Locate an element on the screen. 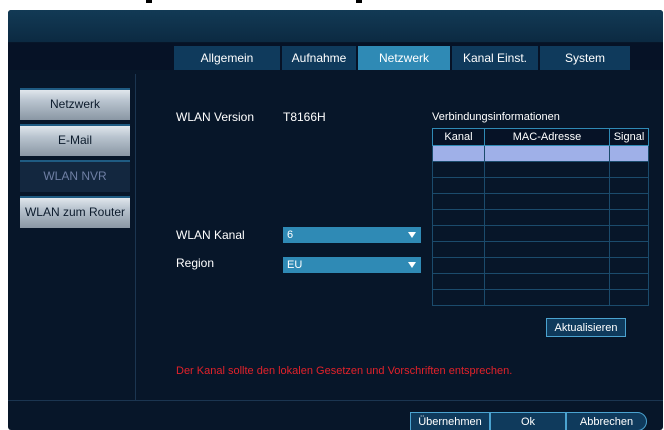  sidebar-divider is located at coordinates (135, 237).